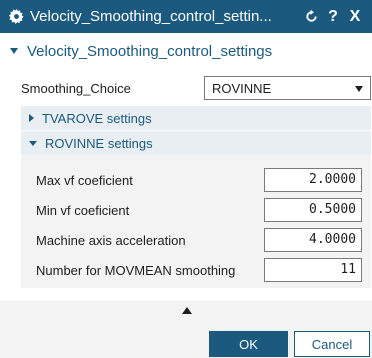 The width and height of the screenshot is (372, 358). Describe the element at coordinates (199, 240) in the screenshot. I see `field-axis-acceleration: Machine axis acceleration 4.0000` at that location.